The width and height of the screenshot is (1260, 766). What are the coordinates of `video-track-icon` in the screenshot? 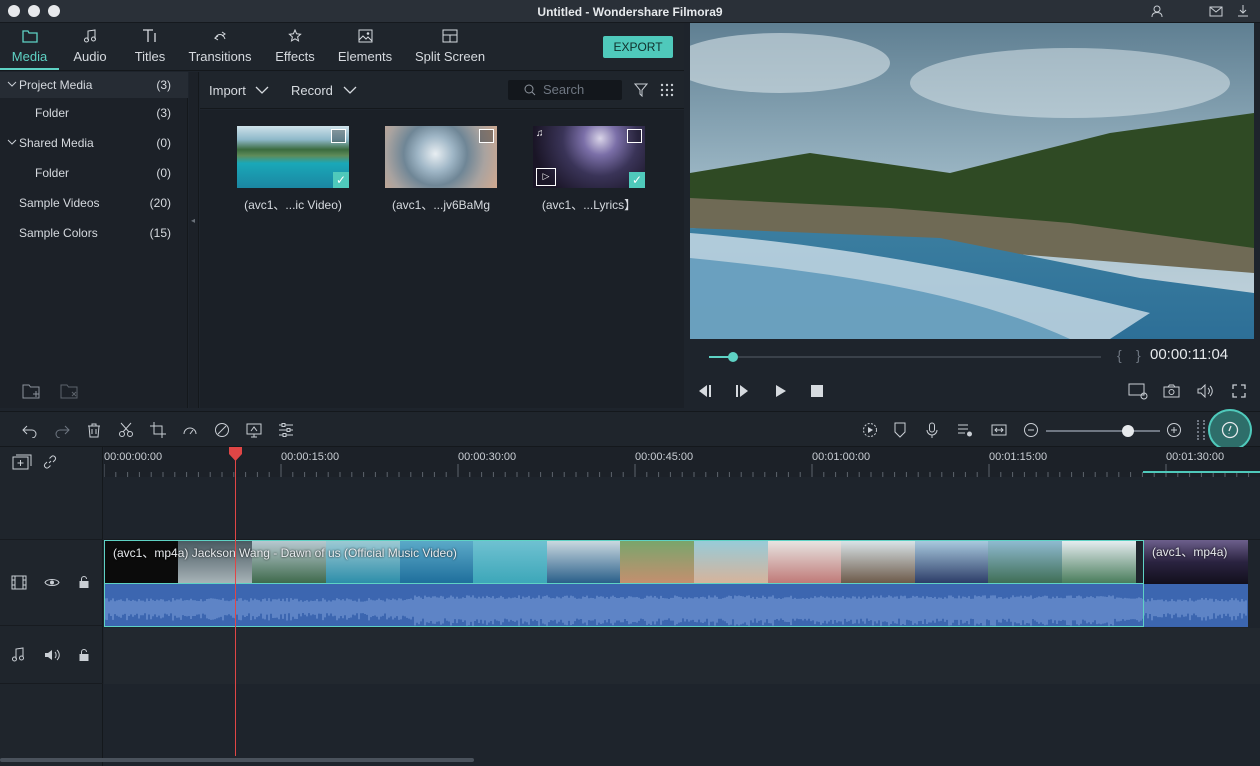 It's located at (19, 582).